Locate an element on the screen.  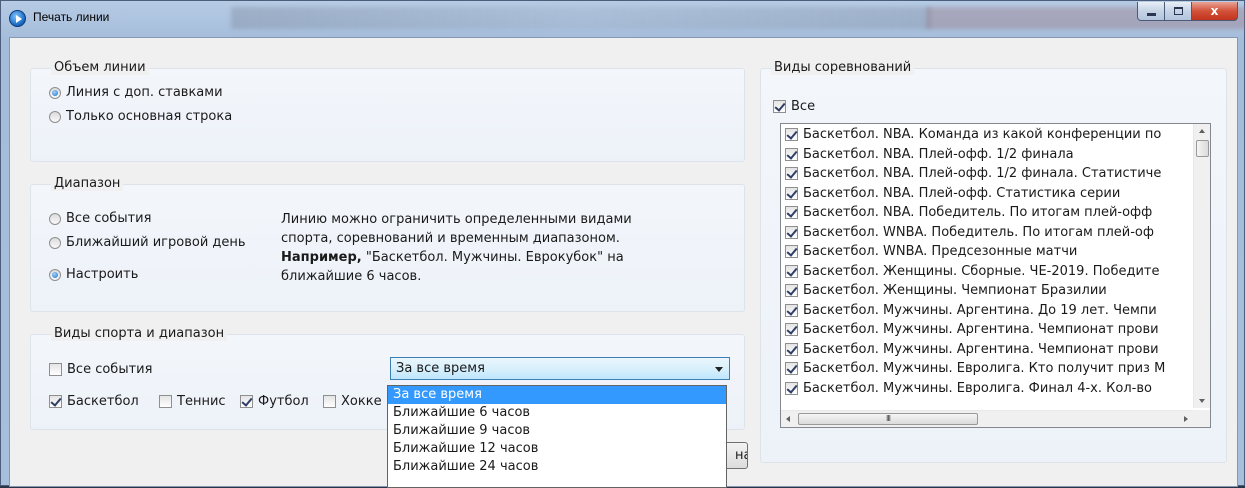
competitions-group-label: Виды соревнований is located at coordinates (843, 67).